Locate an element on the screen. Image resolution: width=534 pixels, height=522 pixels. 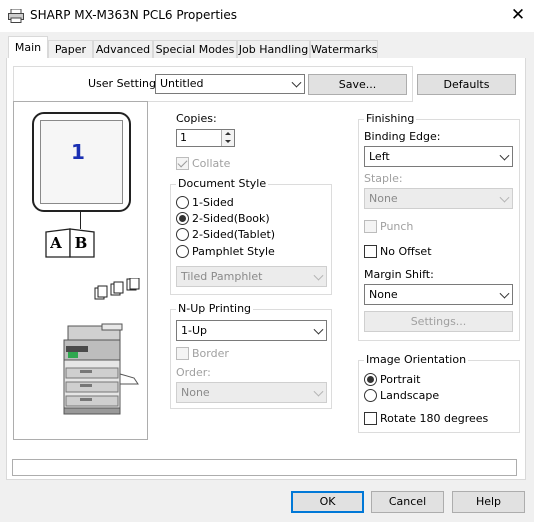
radio-portrait is located at coordinates (370, 379).